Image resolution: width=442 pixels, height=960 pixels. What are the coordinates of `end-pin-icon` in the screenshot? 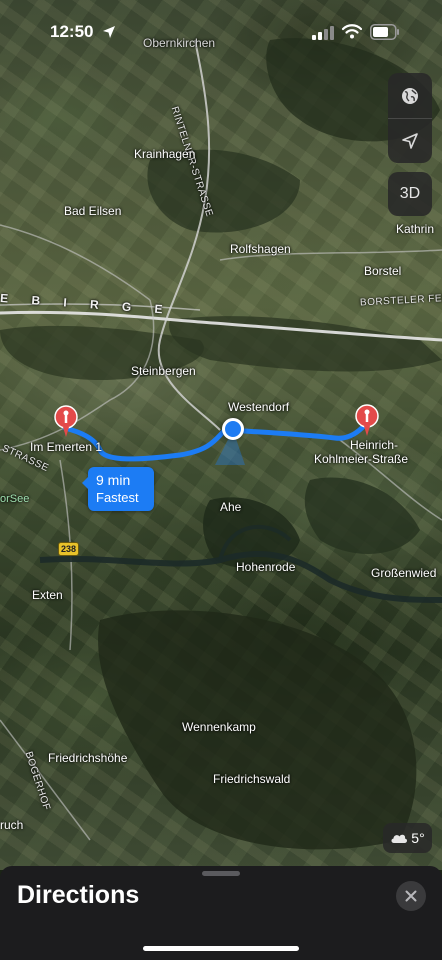 It's located at (367, 422).